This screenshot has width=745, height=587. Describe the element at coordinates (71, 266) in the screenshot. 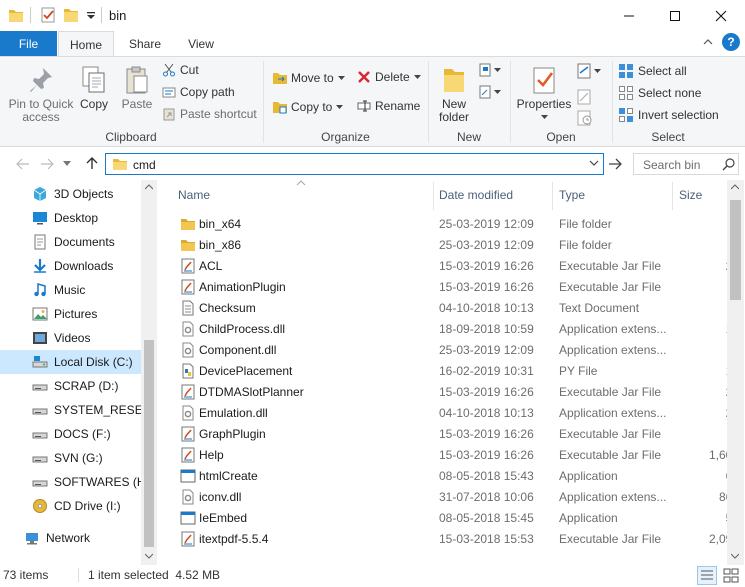

I see `nav-item: Downloads` at that location.